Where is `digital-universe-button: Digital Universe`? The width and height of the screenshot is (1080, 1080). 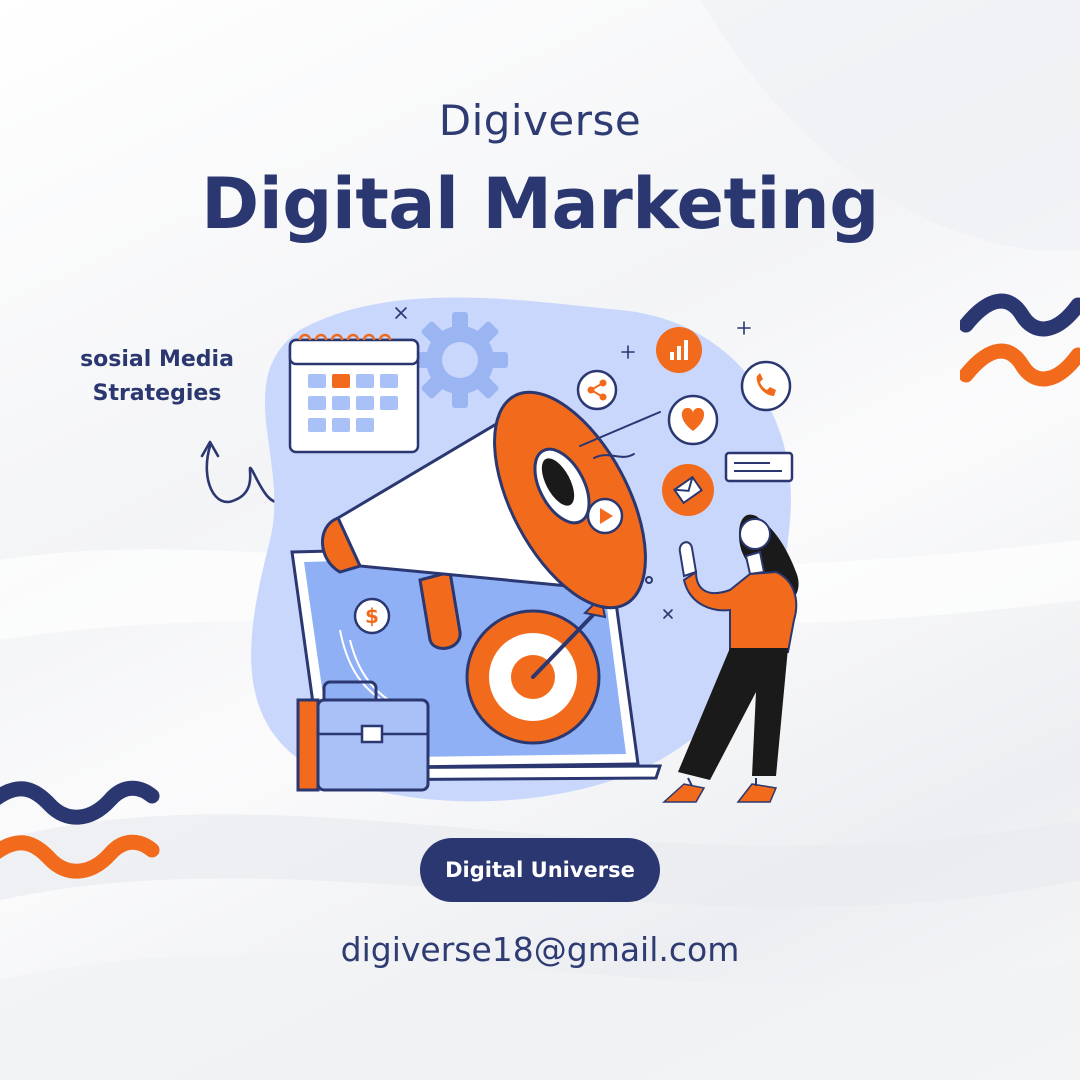 digital-universe-button: Digital Universe is located at coordinates (540, 870).